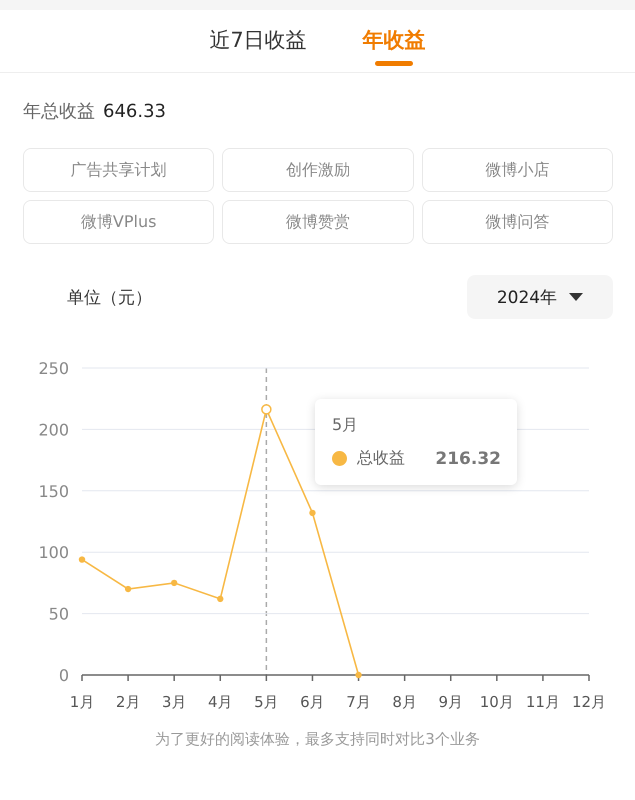  I want to click on y-tick-label: 200, so click(53, 430).